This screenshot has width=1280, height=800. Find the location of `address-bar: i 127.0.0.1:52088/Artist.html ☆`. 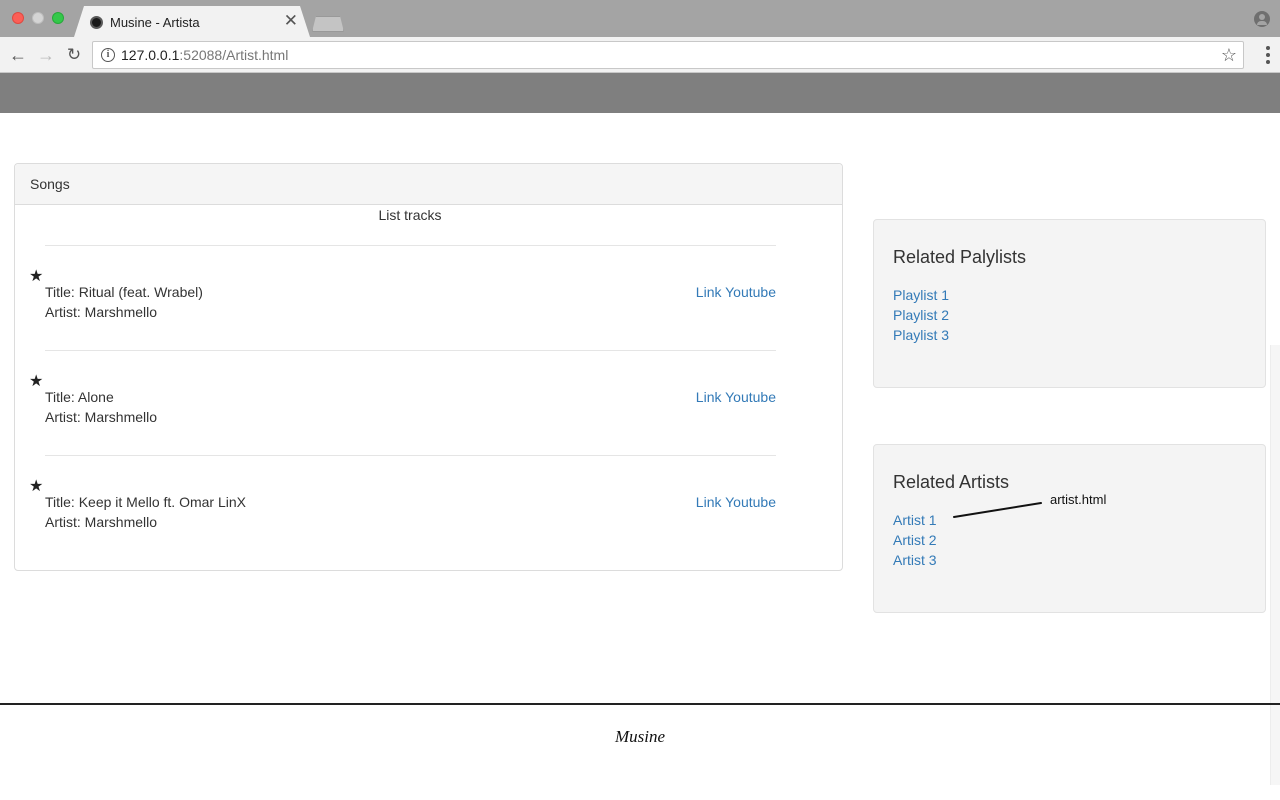

address-bar: i 127.0.0.1:52088/Artist.html ☆ is located at coordinates (668, 55).